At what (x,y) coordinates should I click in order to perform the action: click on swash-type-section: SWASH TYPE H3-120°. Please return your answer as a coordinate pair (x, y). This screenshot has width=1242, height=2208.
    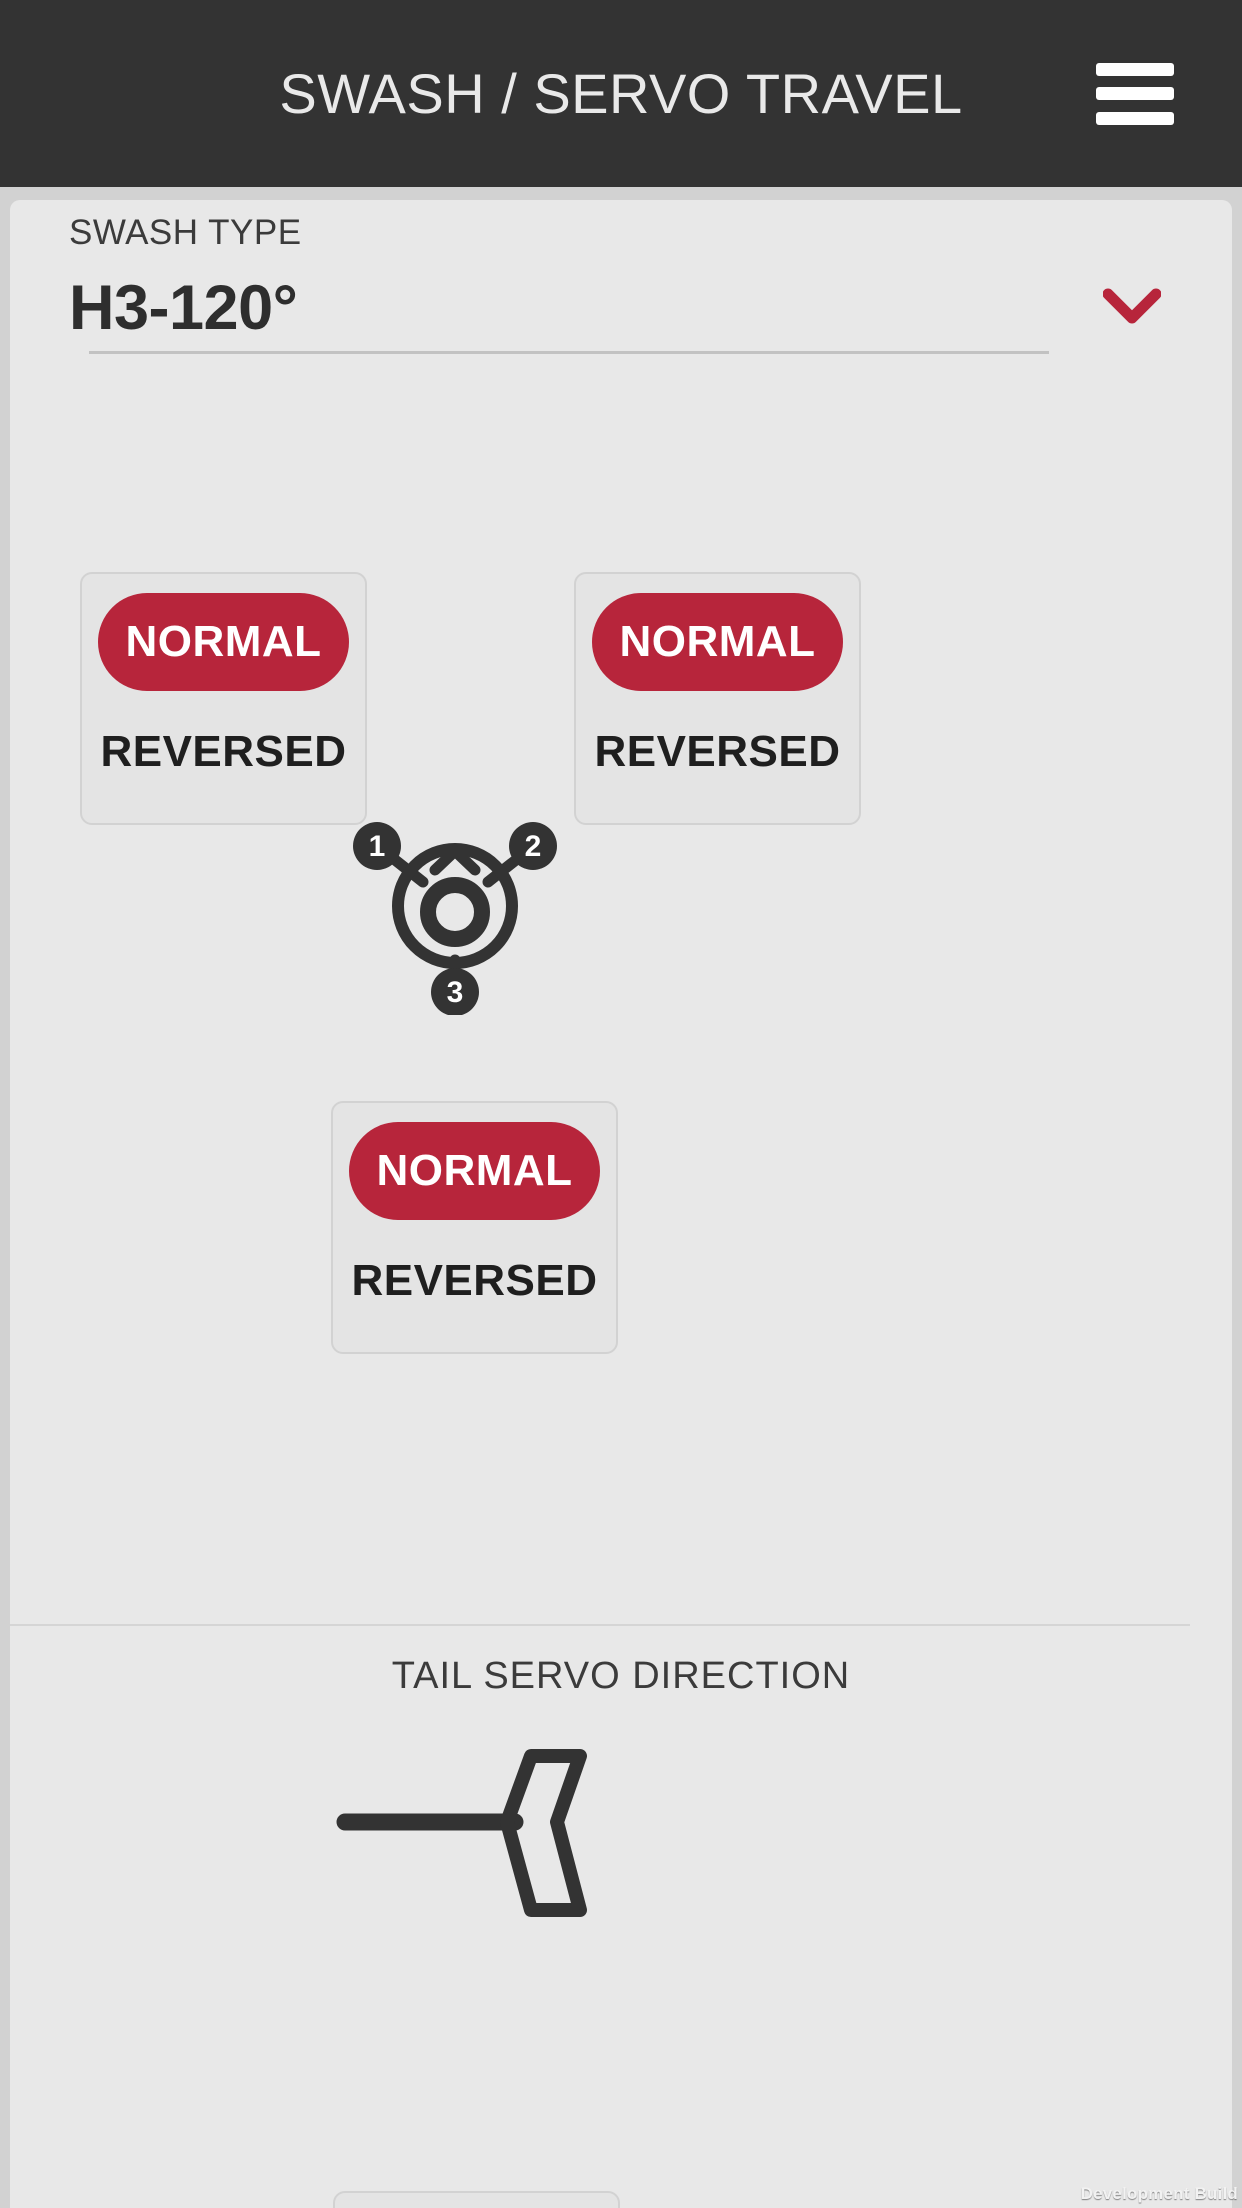
    Looking at the image, I should click on (621, 277).